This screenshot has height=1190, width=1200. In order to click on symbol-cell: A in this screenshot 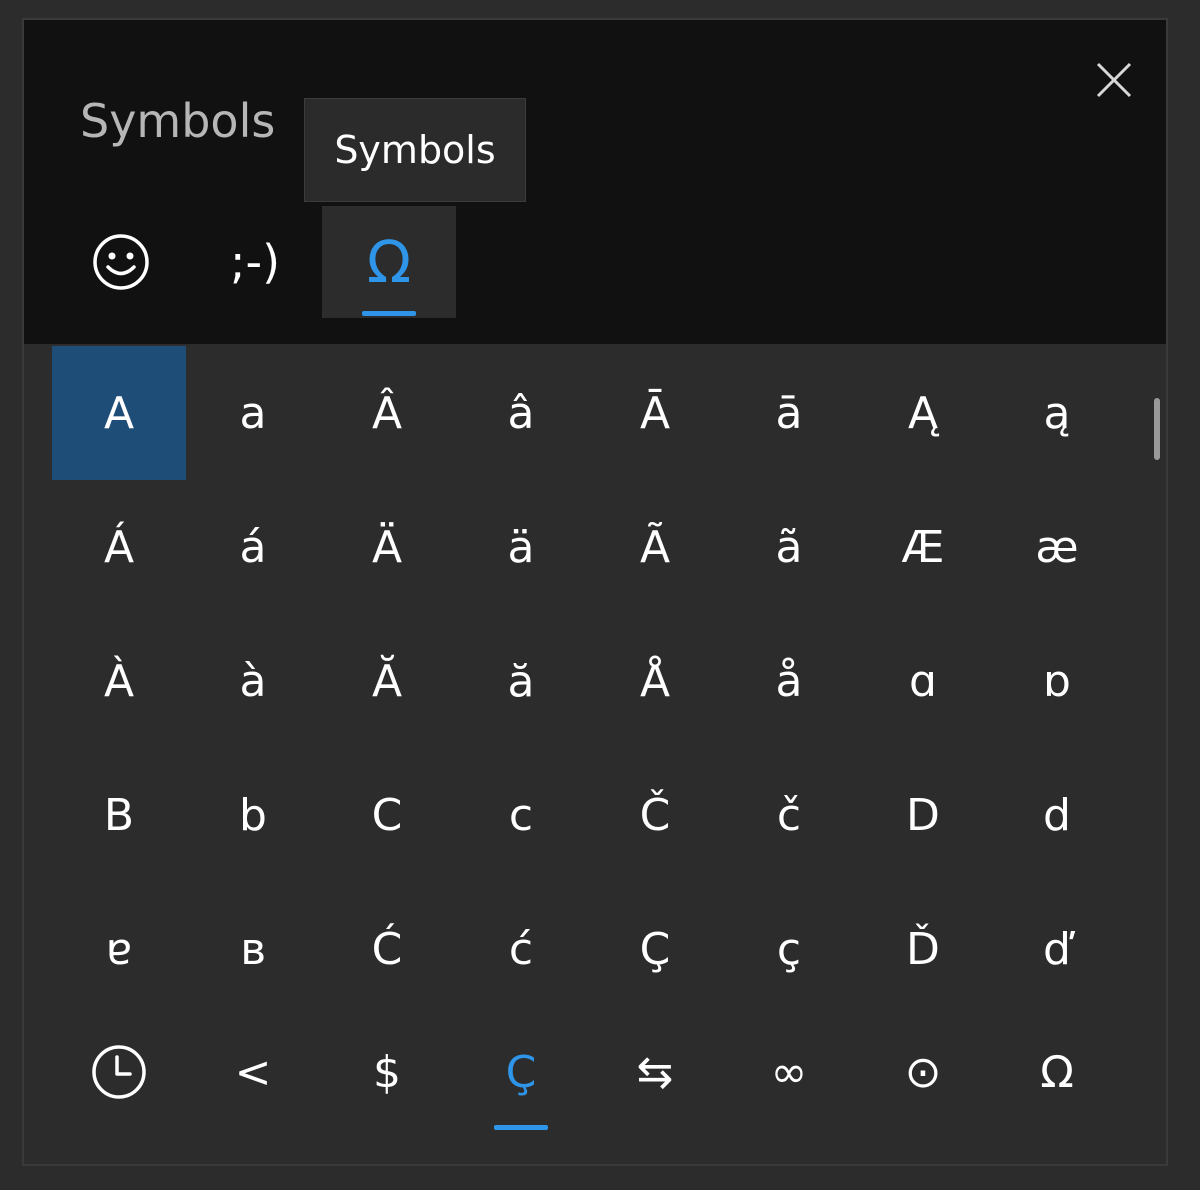, I will do `click(119, 413)`.